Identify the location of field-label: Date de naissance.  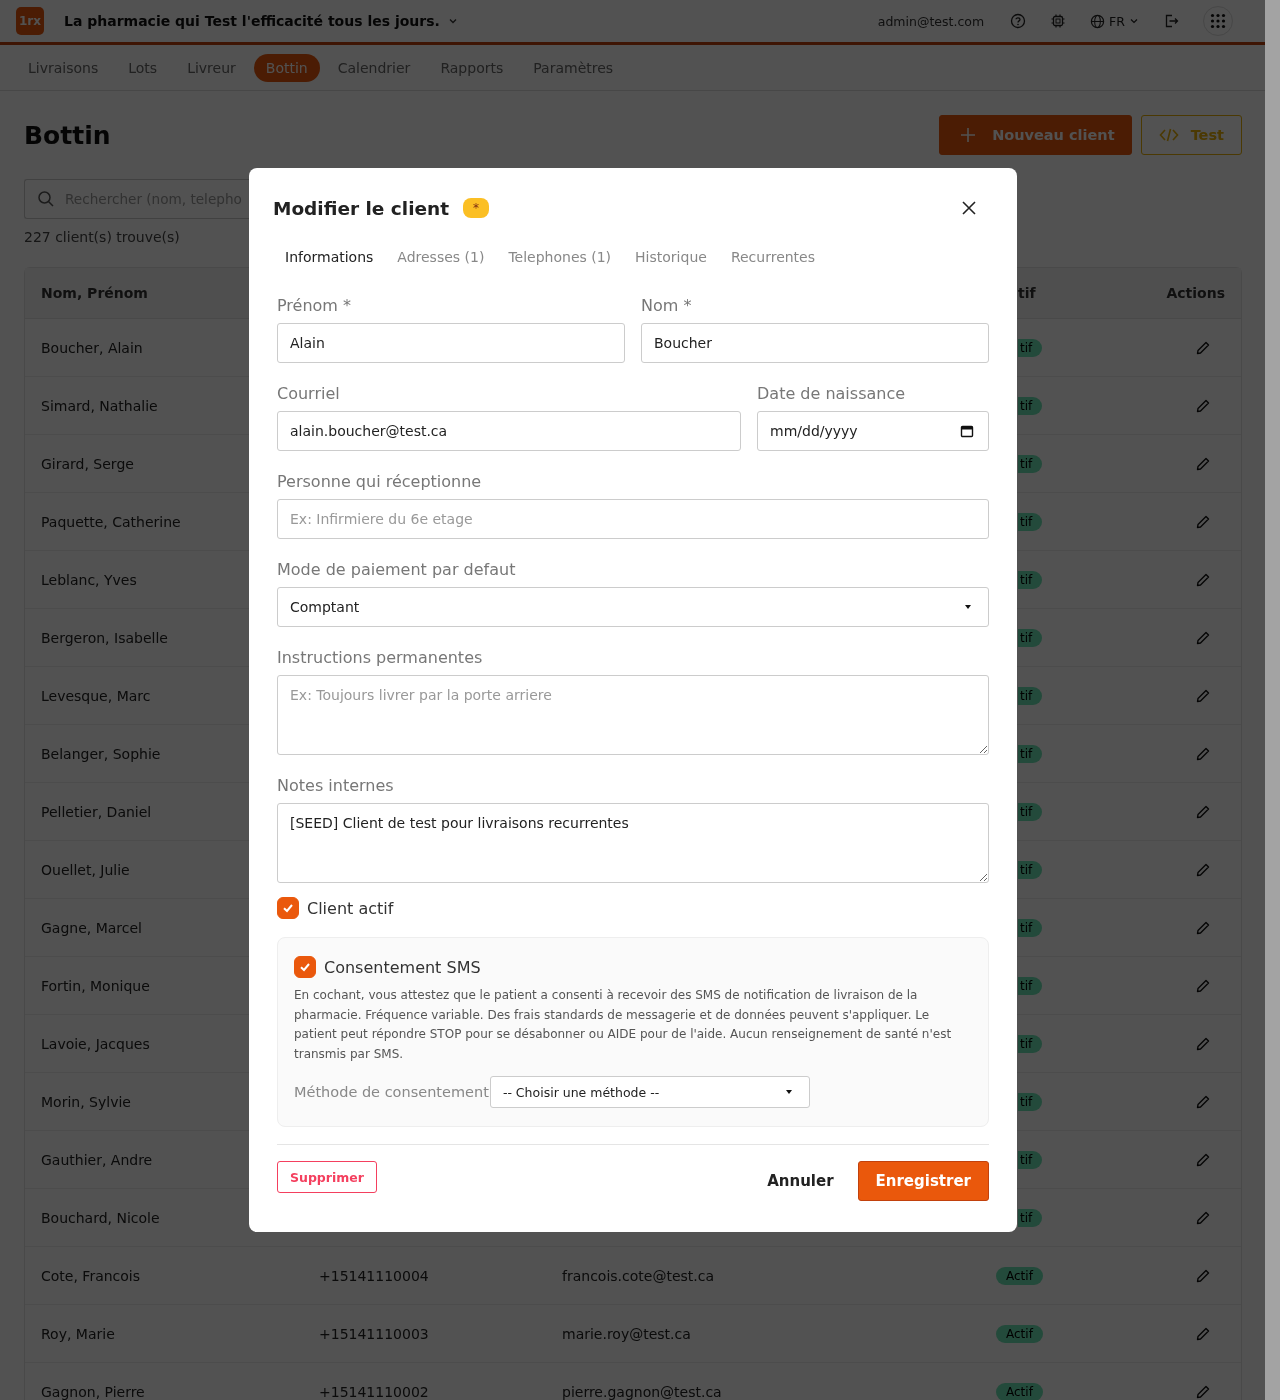
(832, 394).